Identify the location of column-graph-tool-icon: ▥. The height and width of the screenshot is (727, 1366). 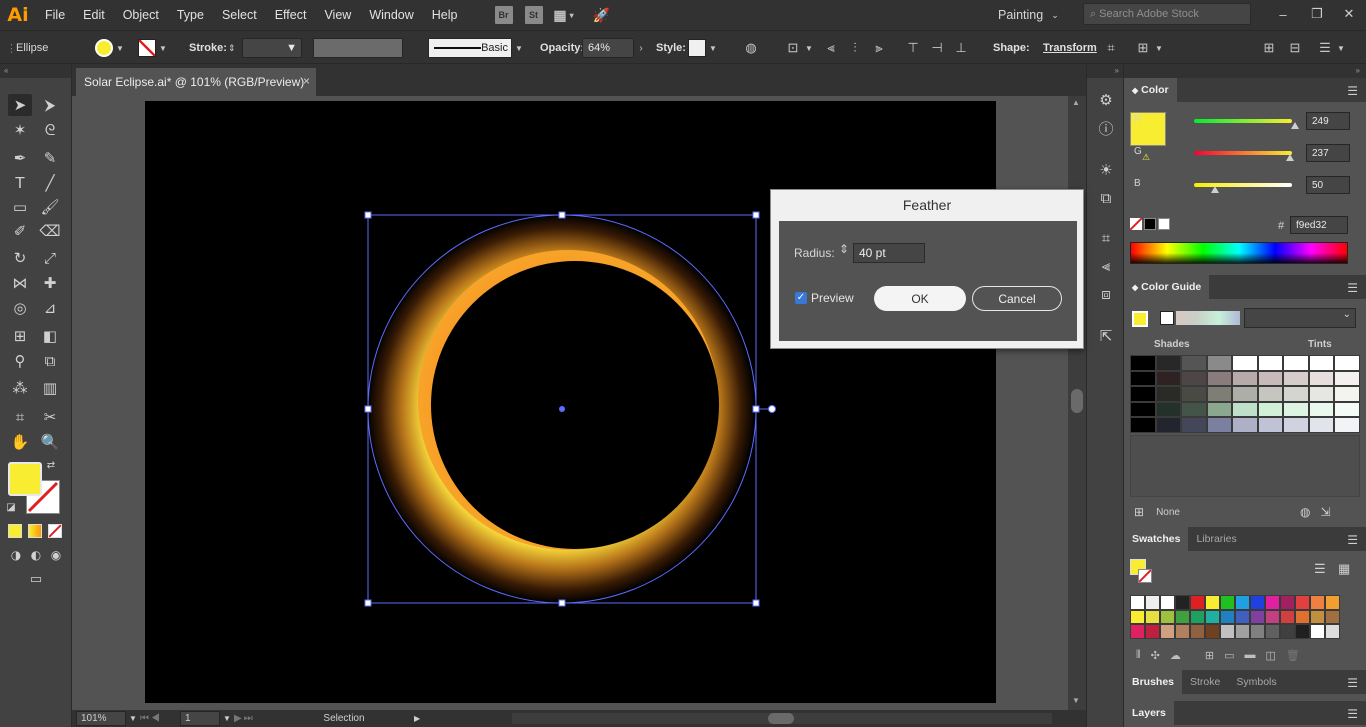
(50, 388).